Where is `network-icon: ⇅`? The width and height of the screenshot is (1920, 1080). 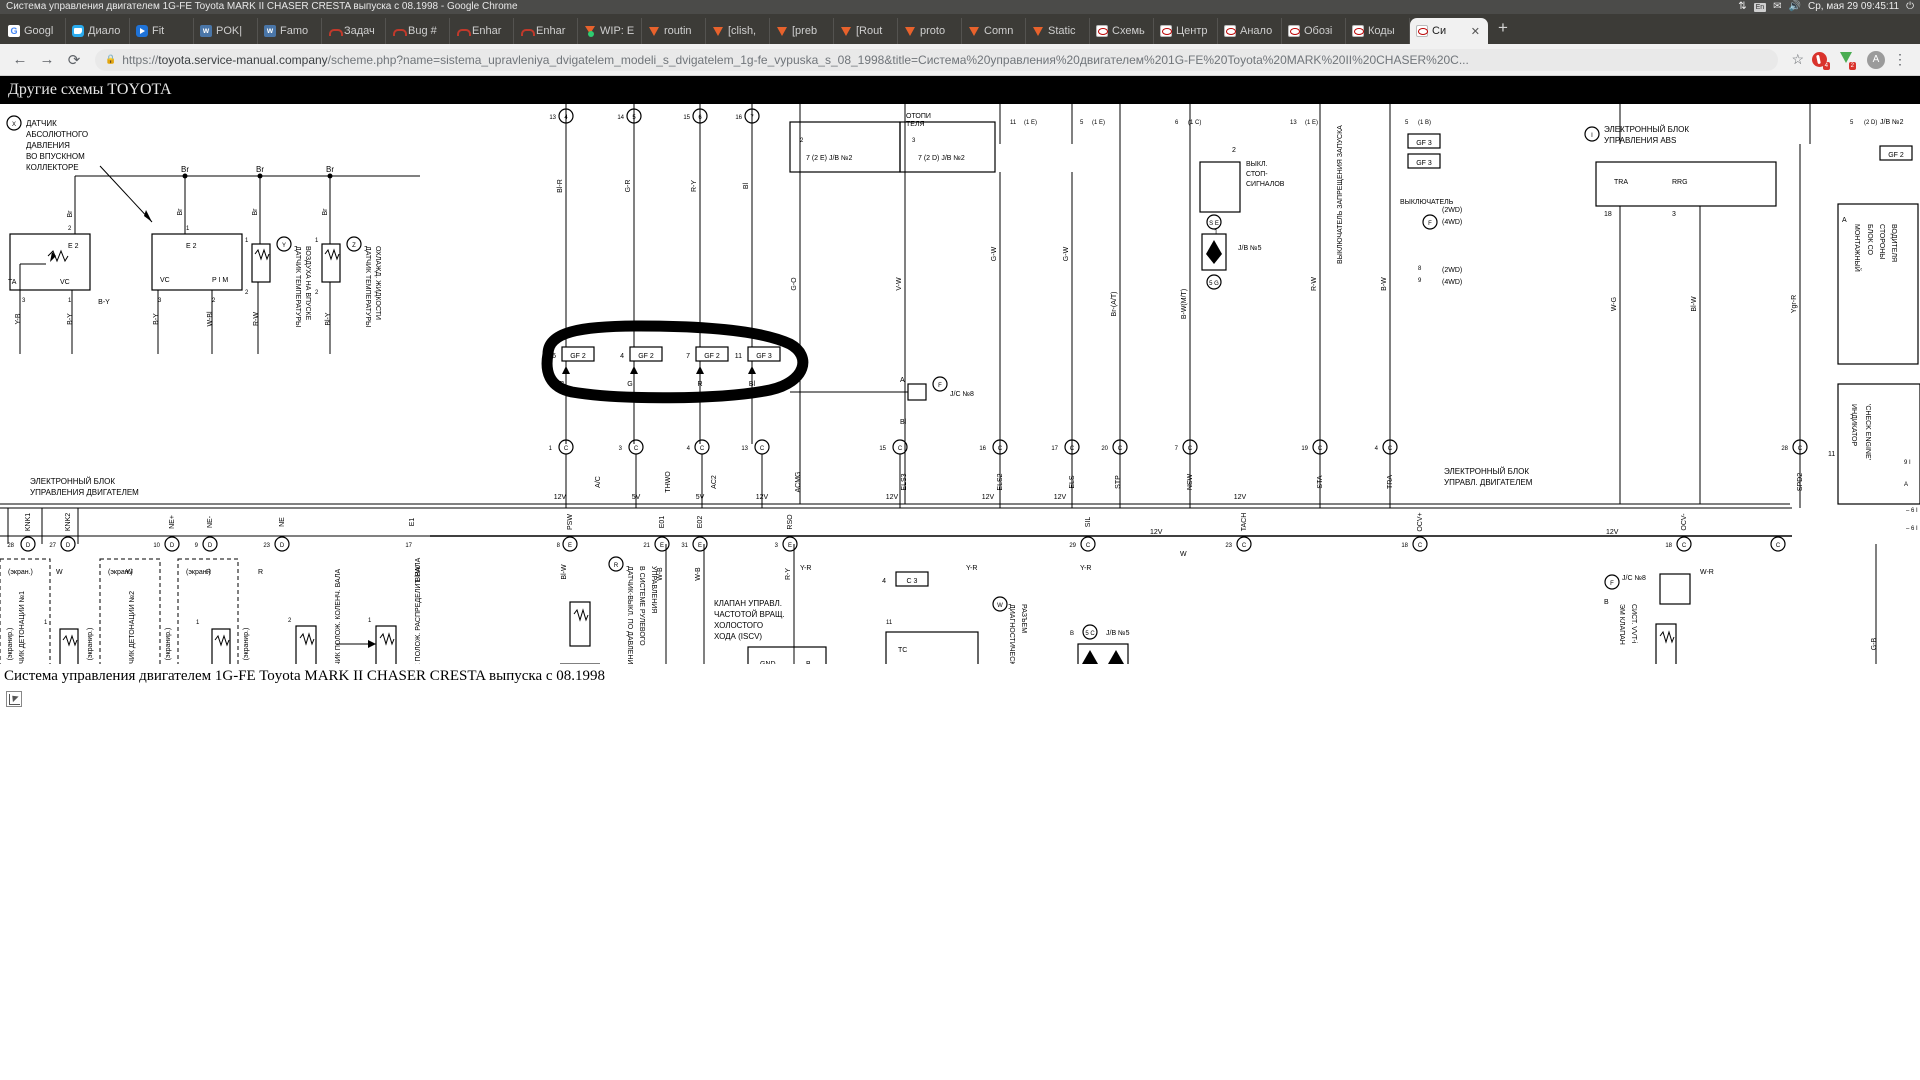
network-icon: ⇅ is located at coordinates (1742, 7).